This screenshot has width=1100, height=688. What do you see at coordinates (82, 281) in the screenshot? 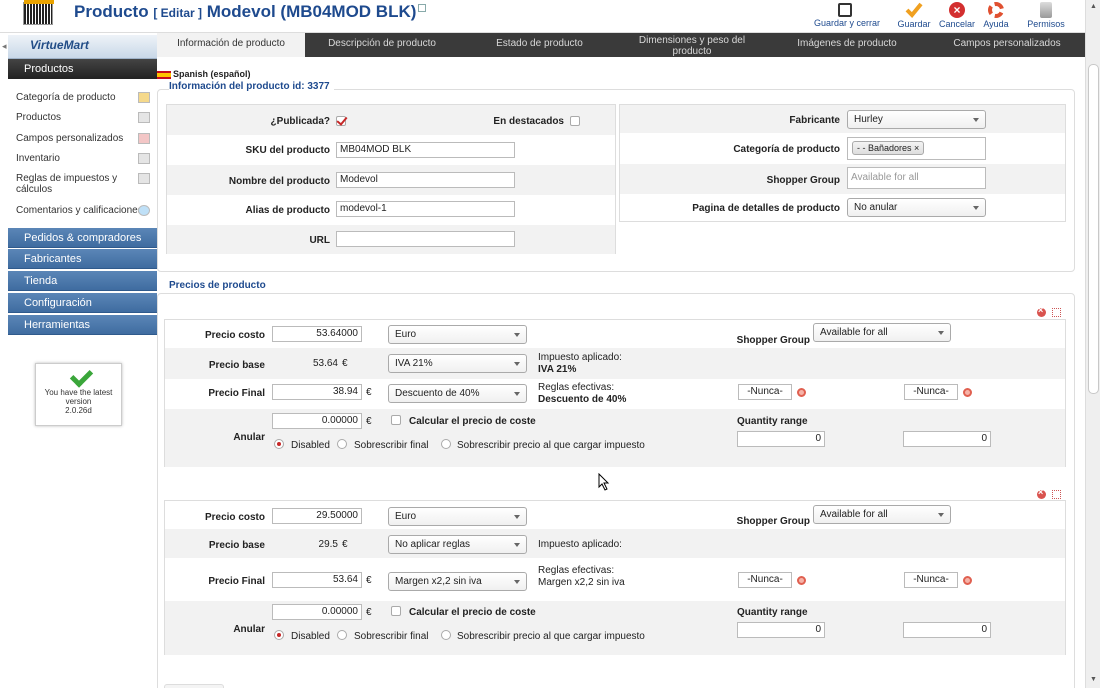
I see `sidebar-section-tienda: Tienda` at bounding box center [82, 281].